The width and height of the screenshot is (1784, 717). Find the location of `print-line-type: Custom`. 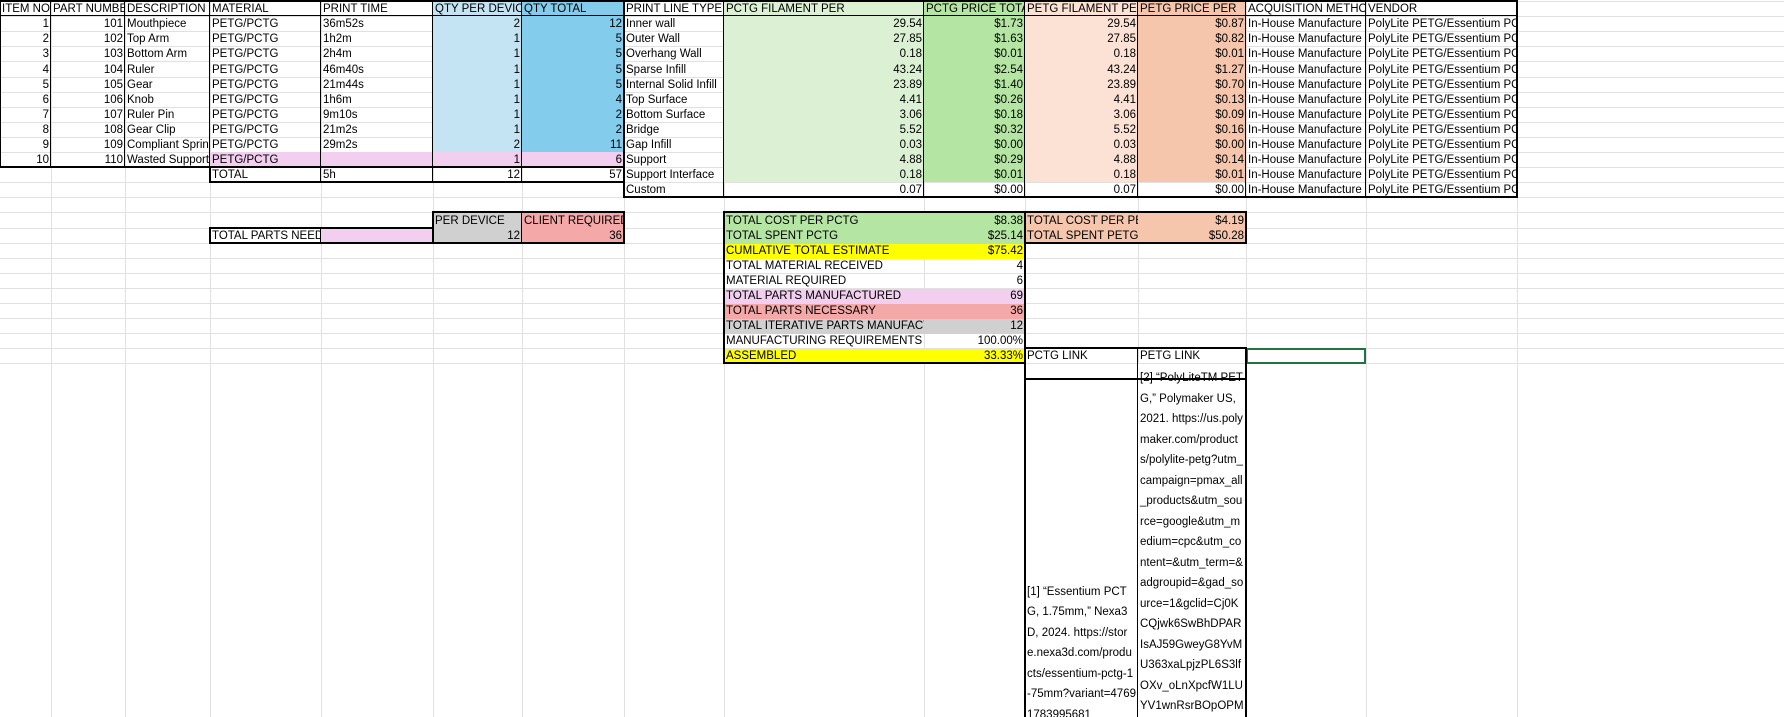

print-line-type: Custom is located at coordinates (674, 190).